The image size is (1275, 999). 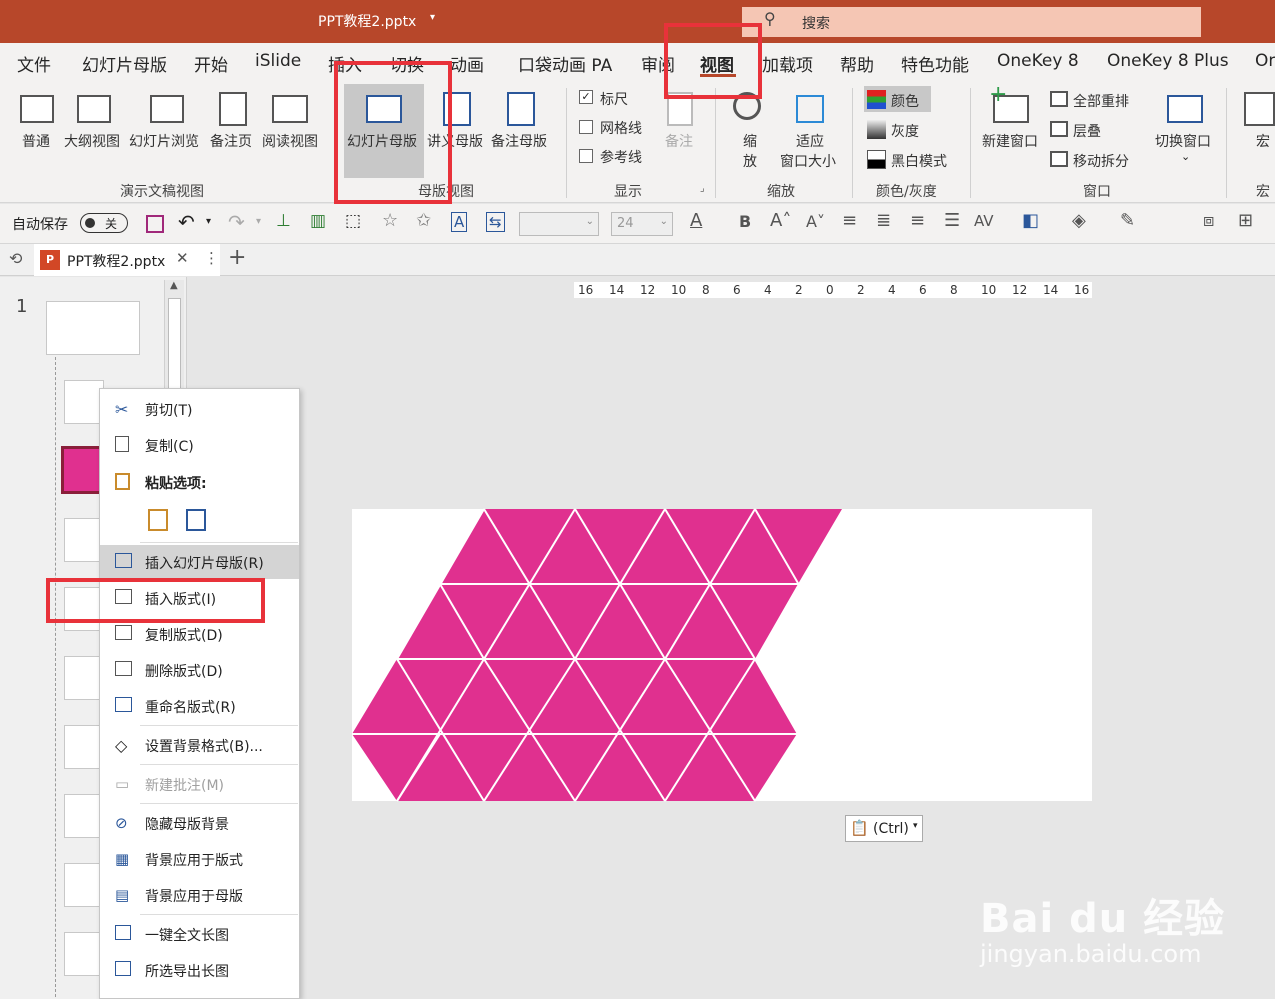 I want to click on star-outline-icon: ✩, so click(x=423, y=220).